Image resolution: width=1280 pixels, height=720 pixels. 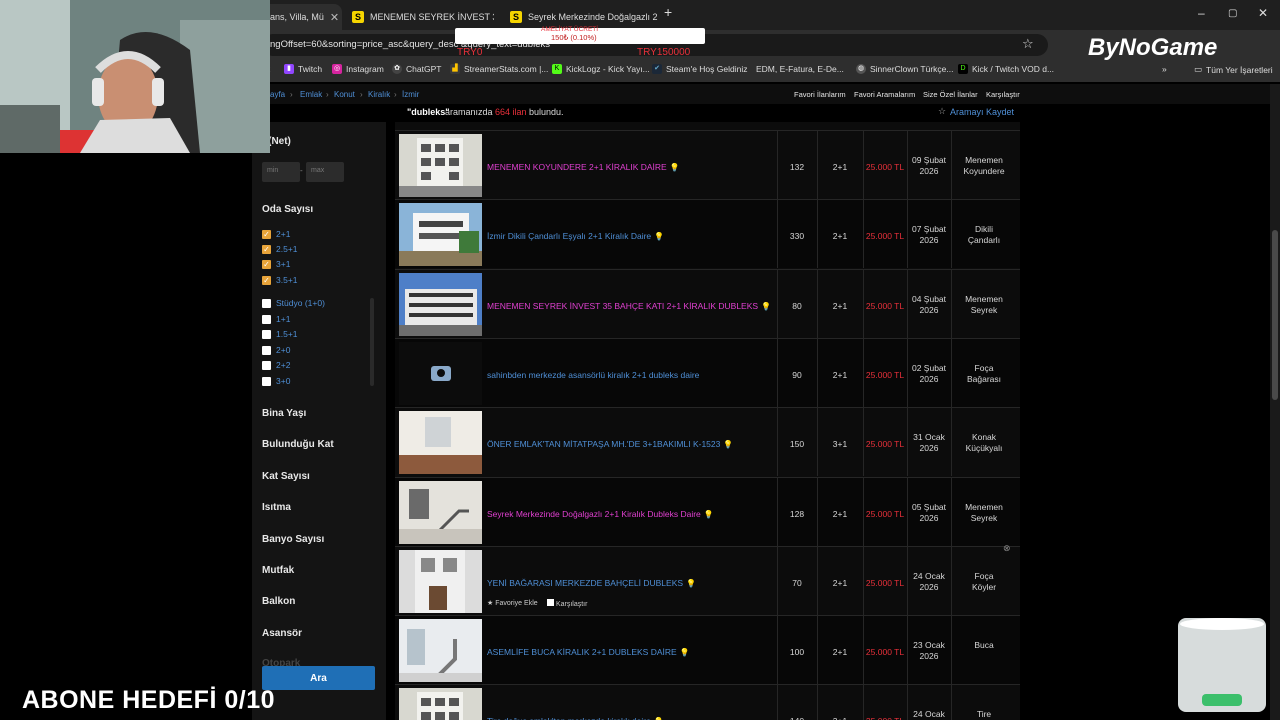 I want to click on save-search-link: Aramayı Kaydet, so click(x=982, y=112).